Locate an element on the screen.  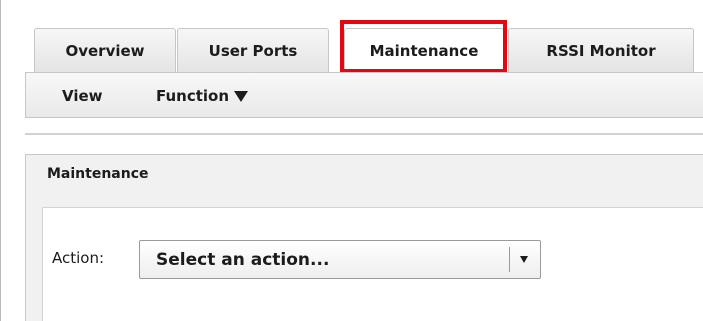
tab-overview: Overview is located at coordinates (105, 50).